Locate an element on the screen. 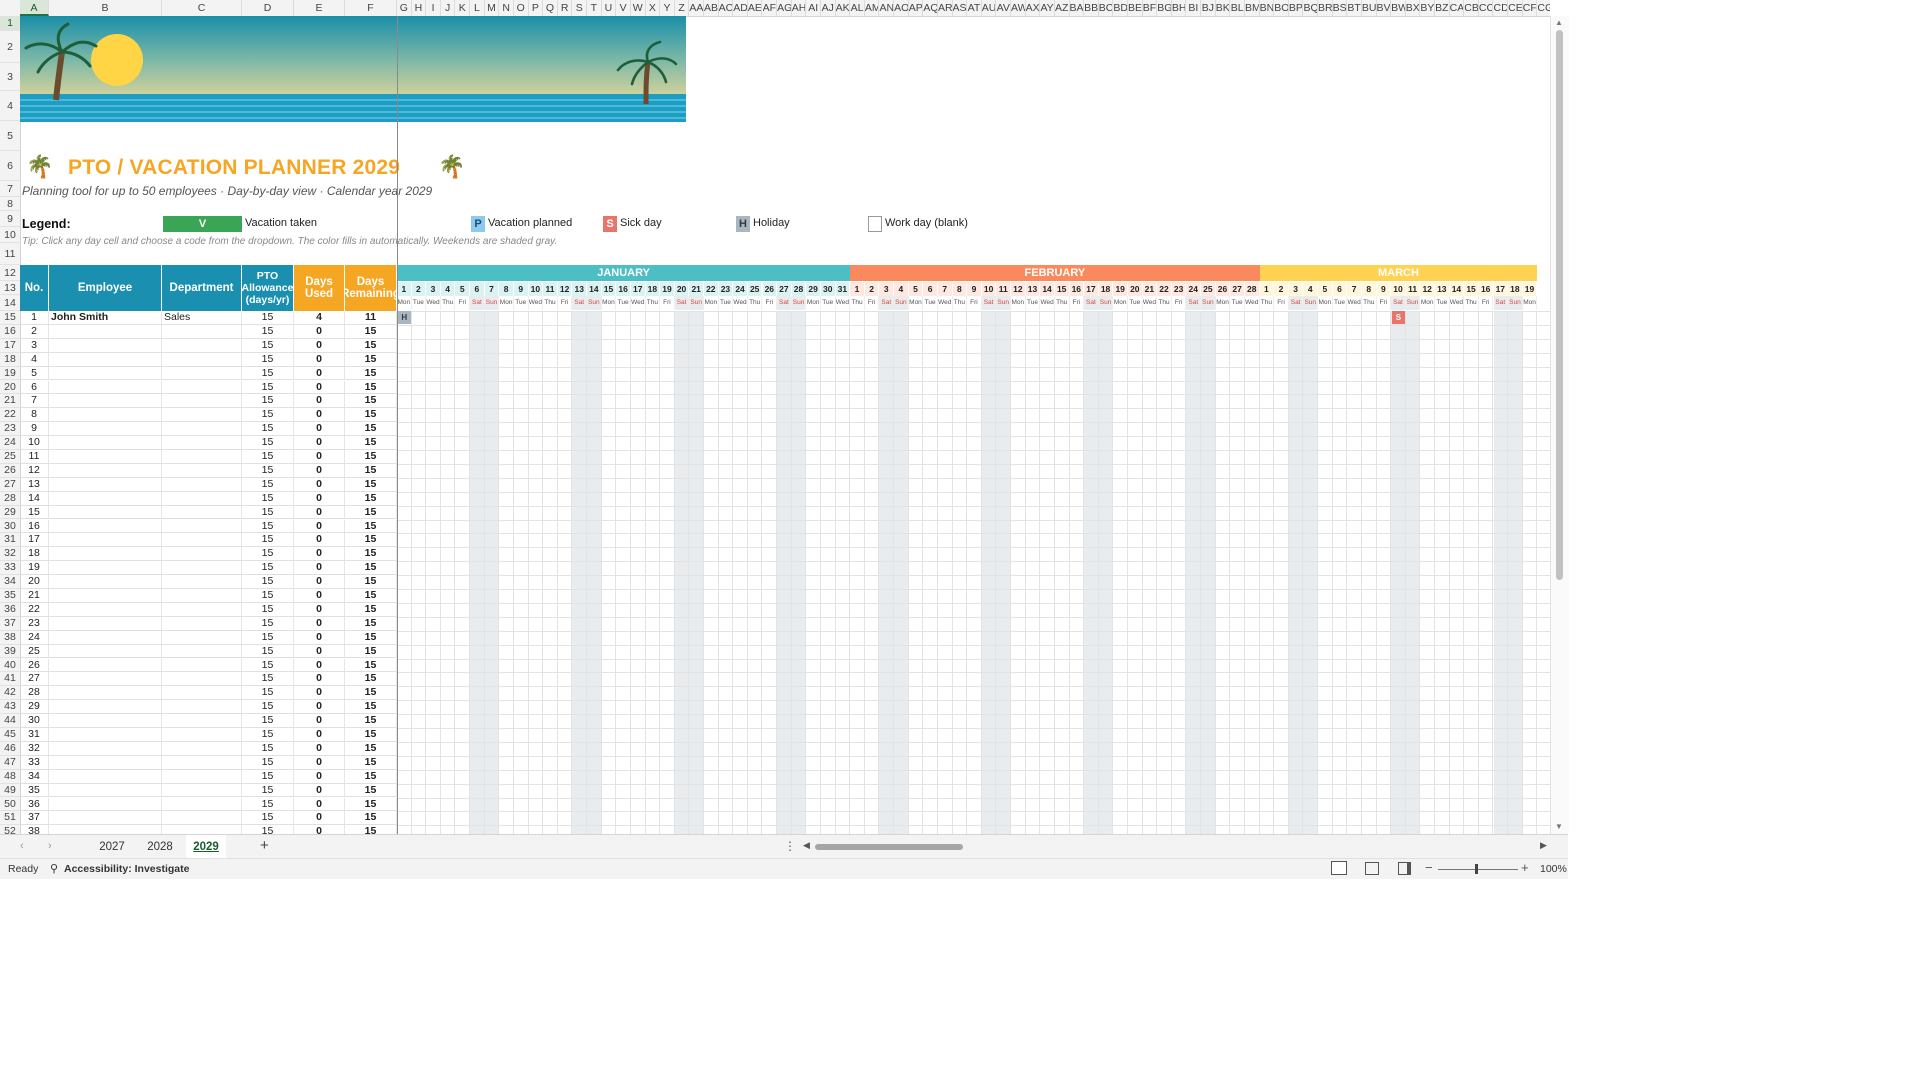 This screenshot has height=1075, width=1919. row-header-30: 30 is located at coordinates (10, 527).